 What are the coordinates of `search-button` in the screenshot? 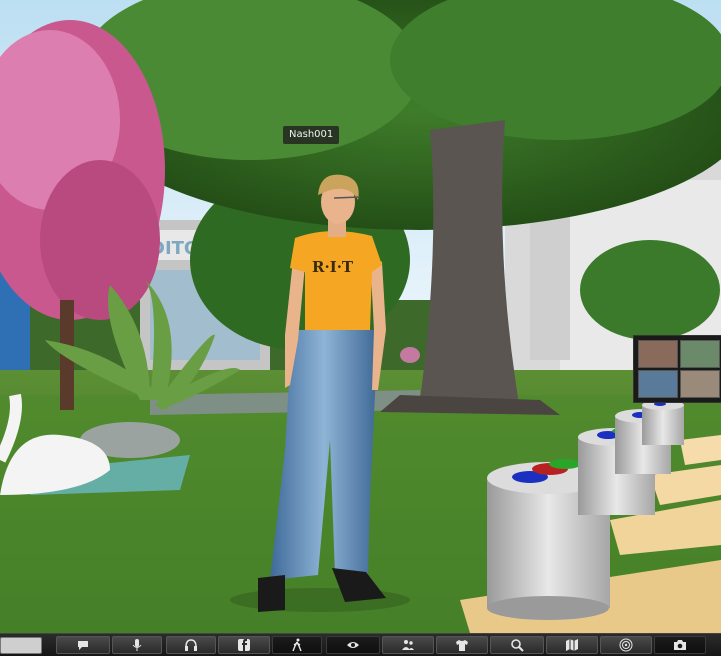 It's located at (517, 645).